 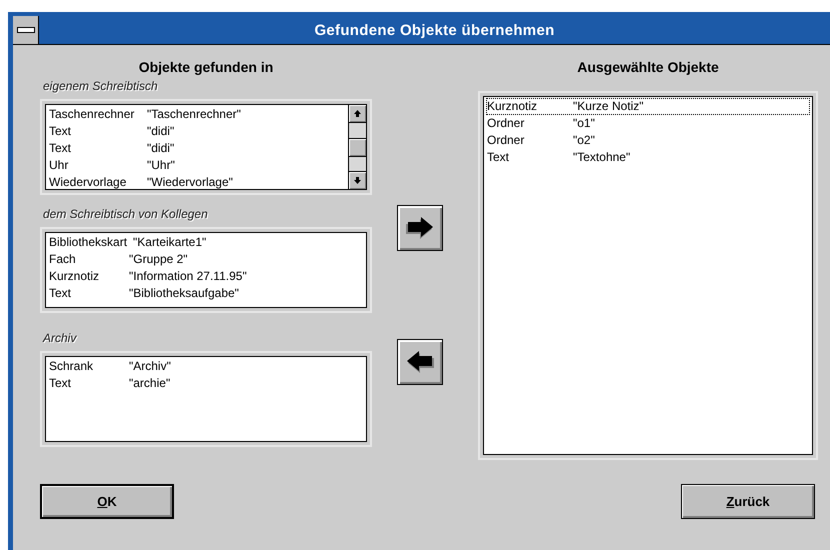 I want to click on list-item: Kurznotiz "Information 27.11.95", so click(x=206, y=276).